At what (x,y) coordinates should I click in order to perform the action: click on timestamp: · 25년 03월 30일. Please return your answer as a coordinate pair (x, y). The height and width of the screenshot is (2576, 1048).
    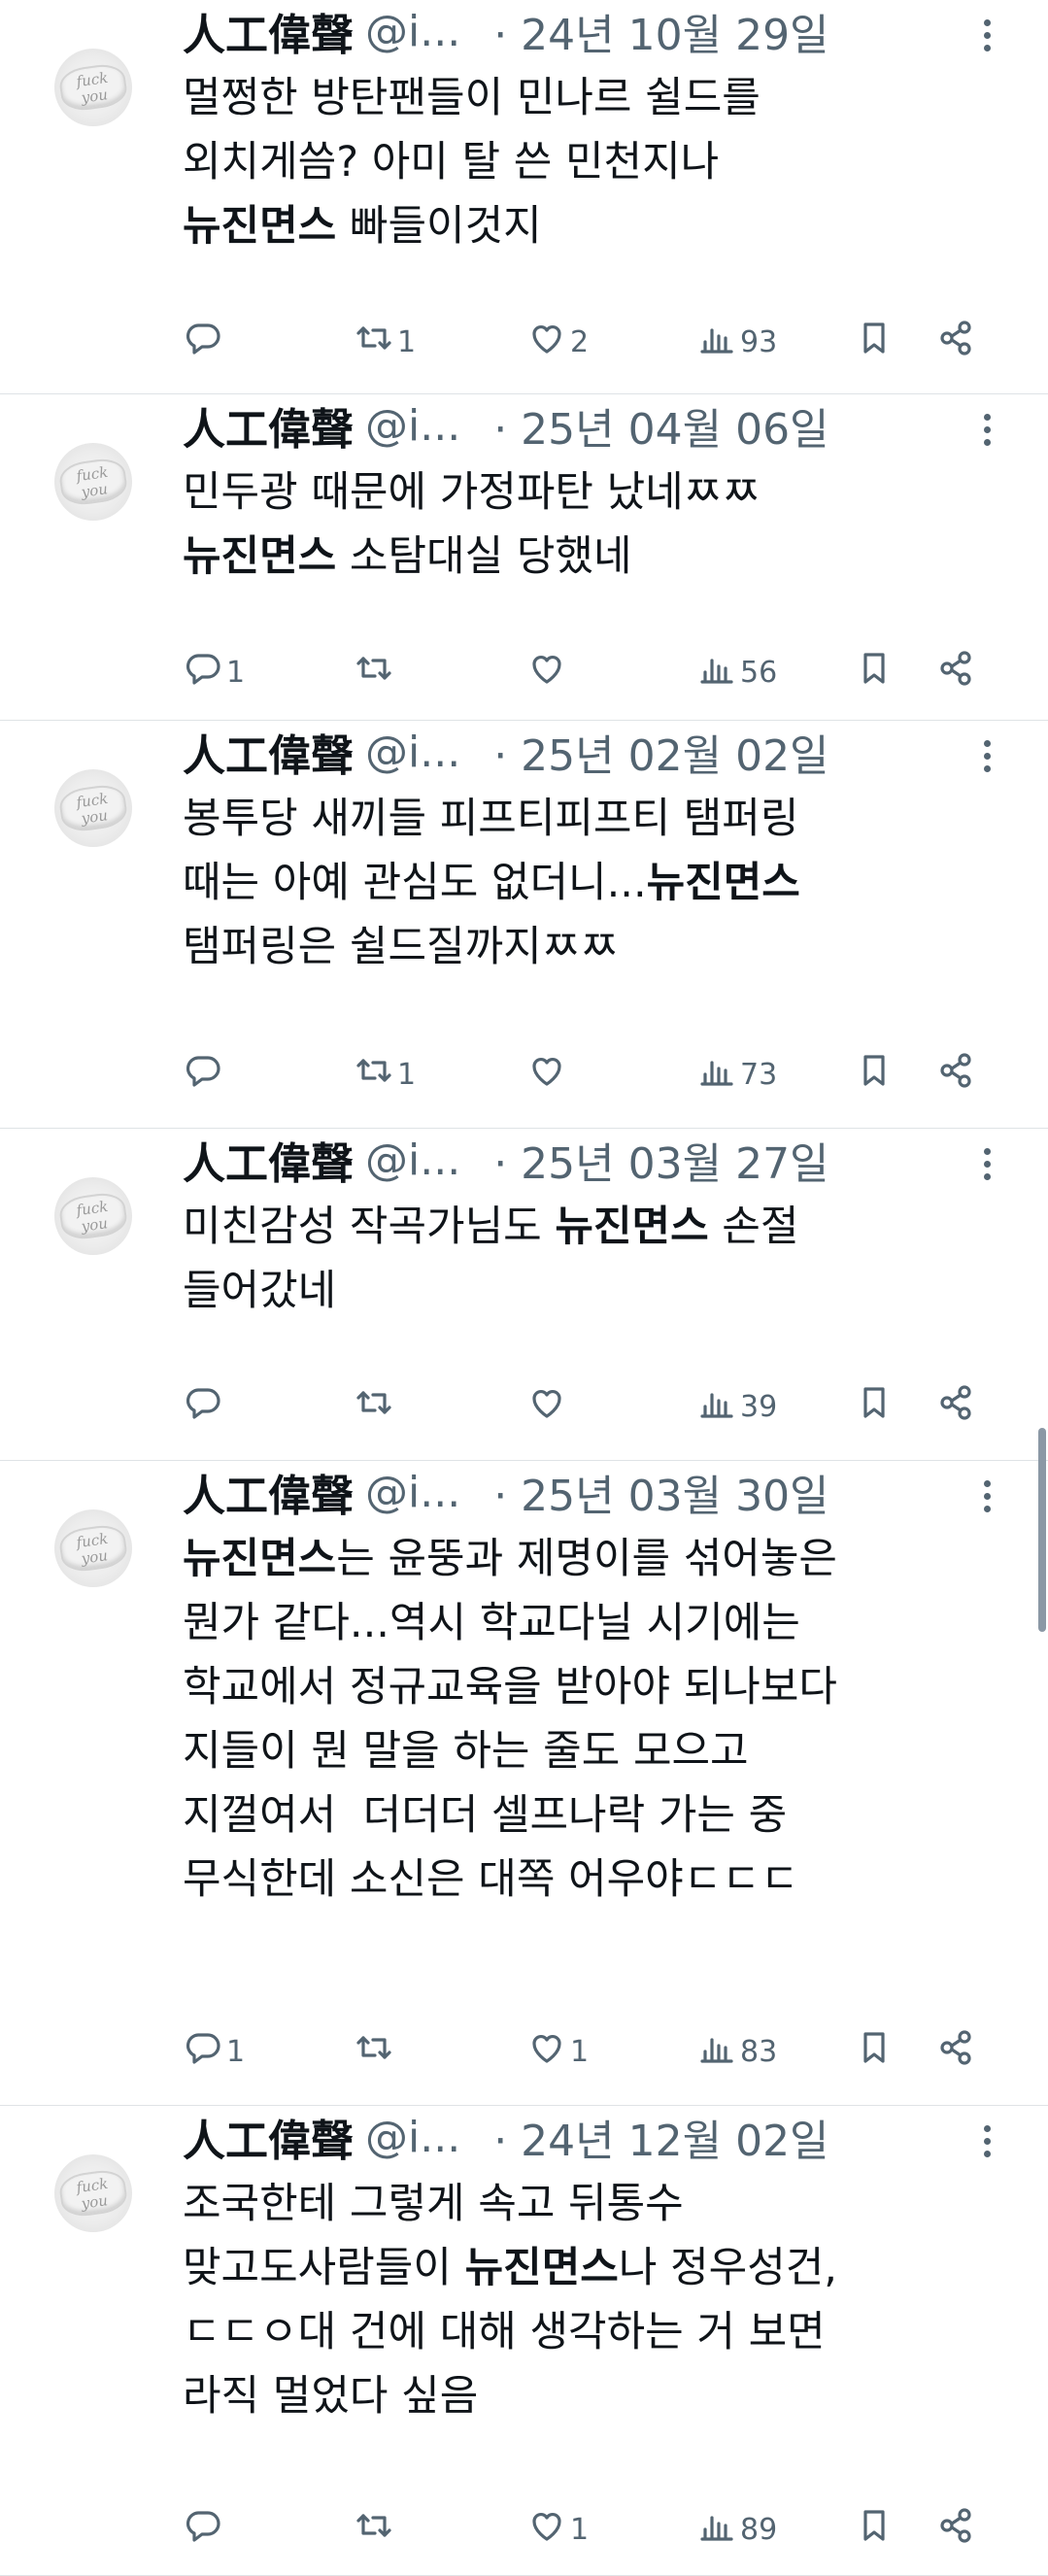
    Looking at the image, I should click on (660, 1492).